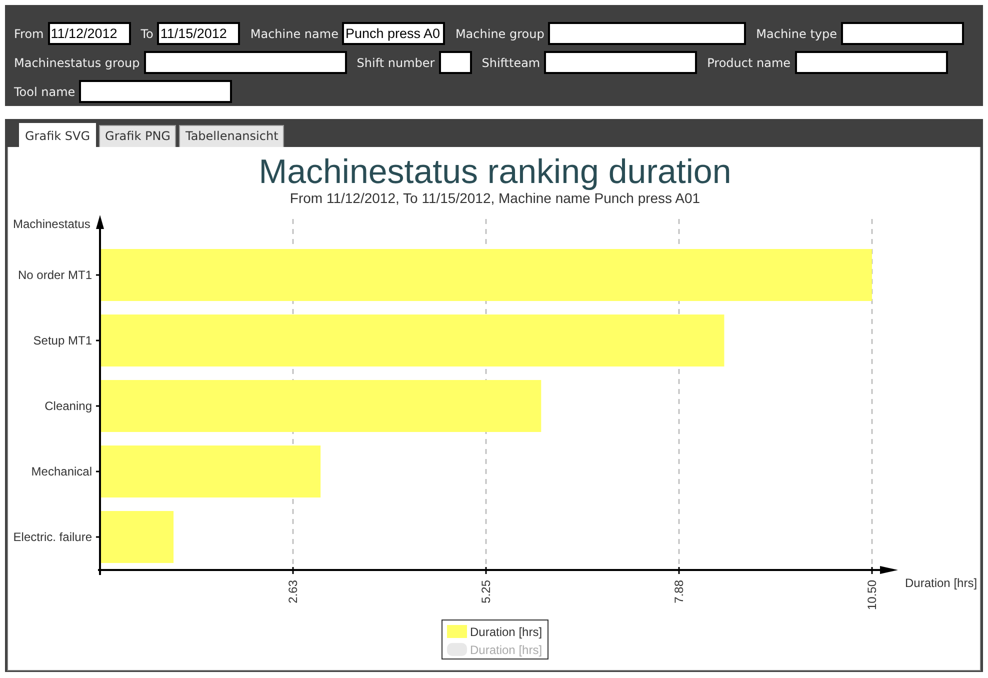 The height and width of the screenshot is (678, 988). I want to click on field-label: Machine type, so click(796, 34).